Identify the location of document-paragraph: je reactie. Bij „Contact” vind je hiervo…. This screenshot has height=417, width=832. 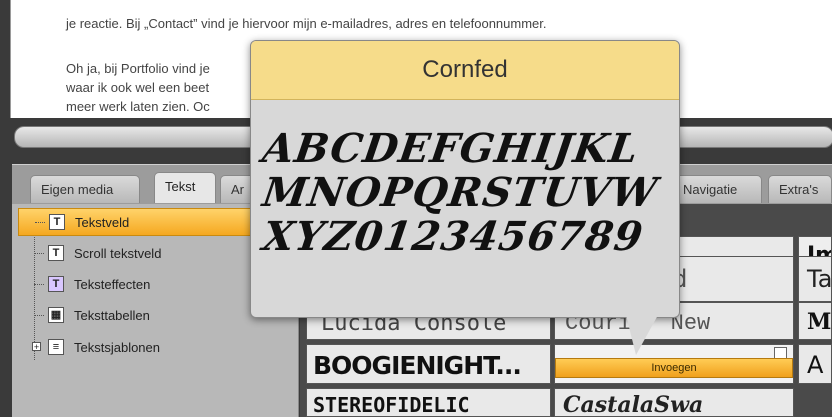
(306, 23).